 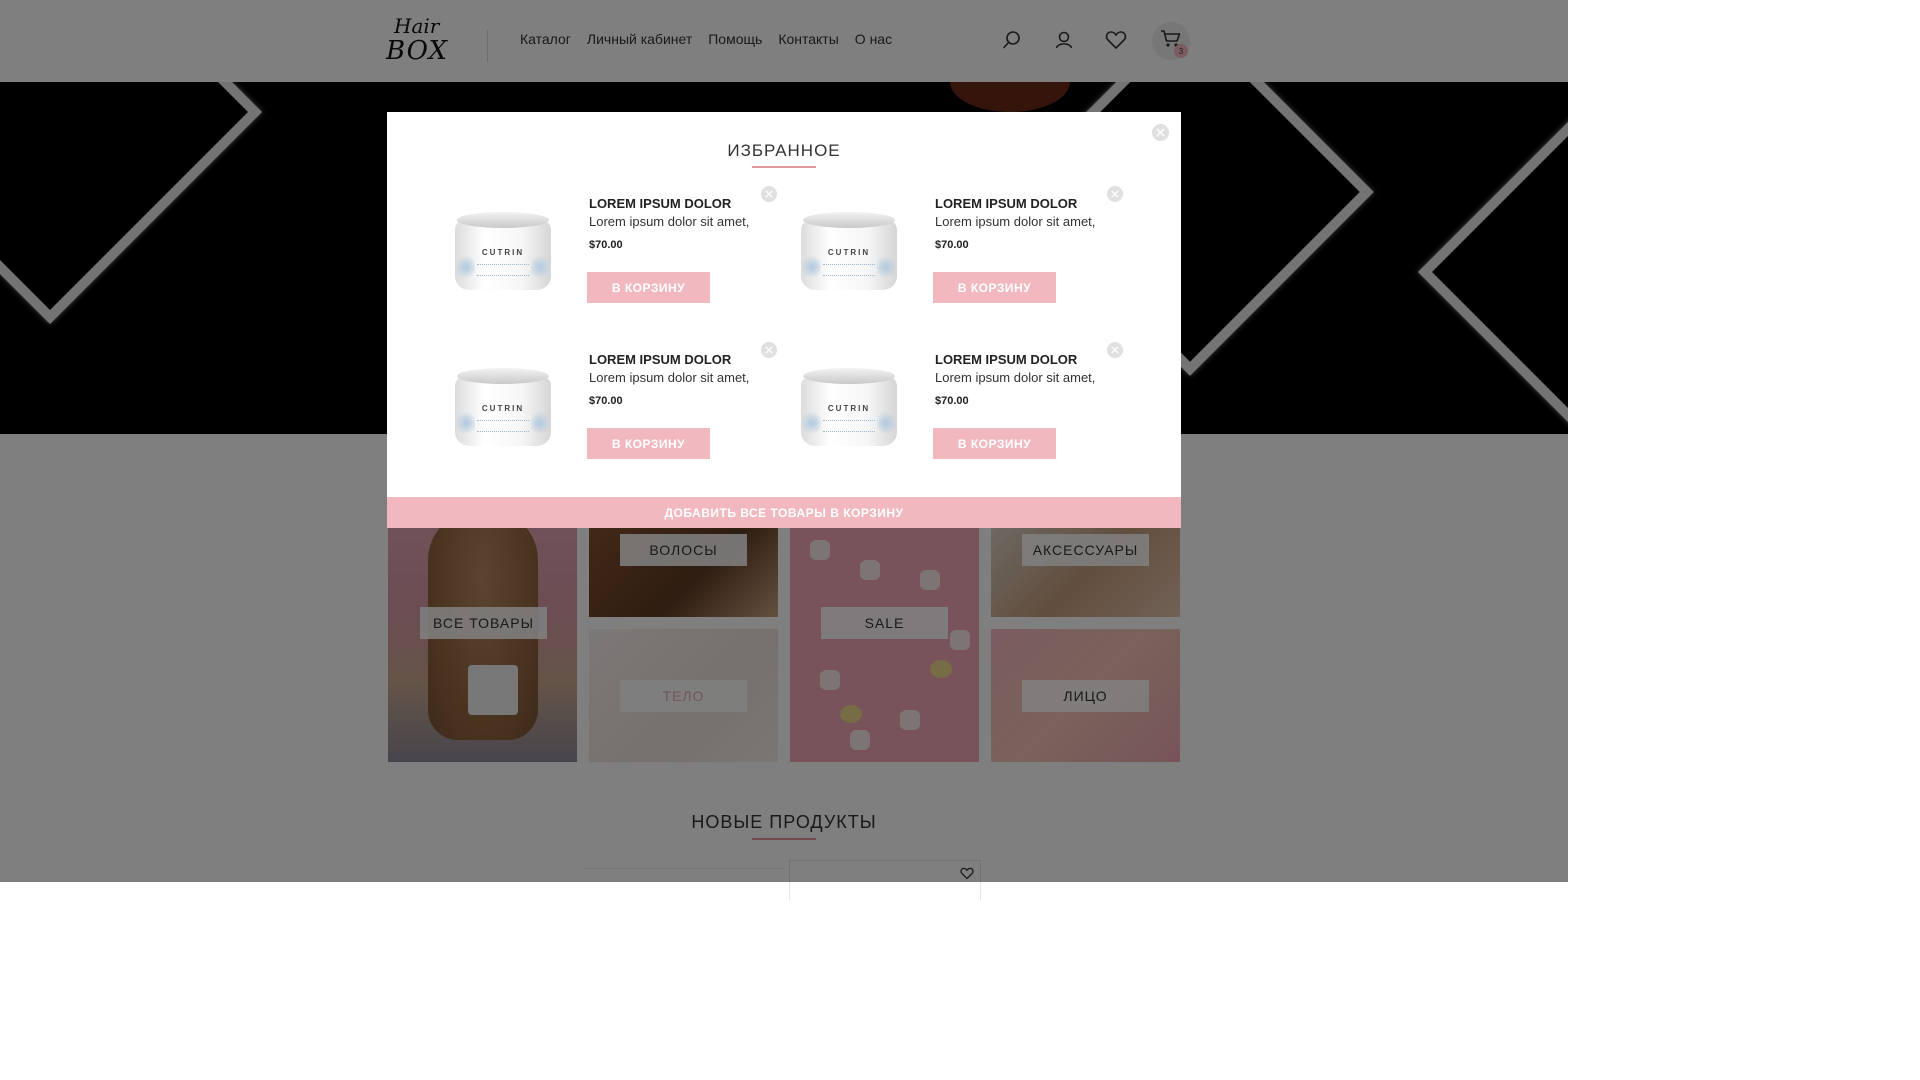 What do you see at coordinates (784, 512) in the screenshot?
I see `add-all-to-cart-button: ДОБАВИТЬ ВСЕ ТОВАРЫ В КОРЗИНУ` at bounding box center [784, 512].